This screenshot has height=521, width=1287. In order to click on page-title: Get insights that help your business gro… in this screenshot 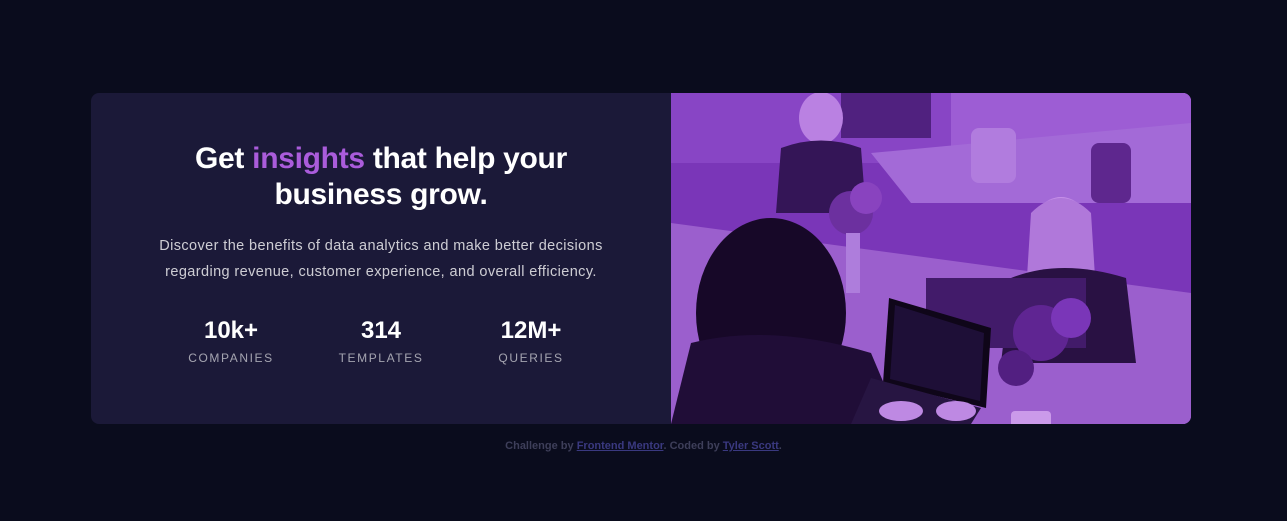, I will do `click(381, 177)`.